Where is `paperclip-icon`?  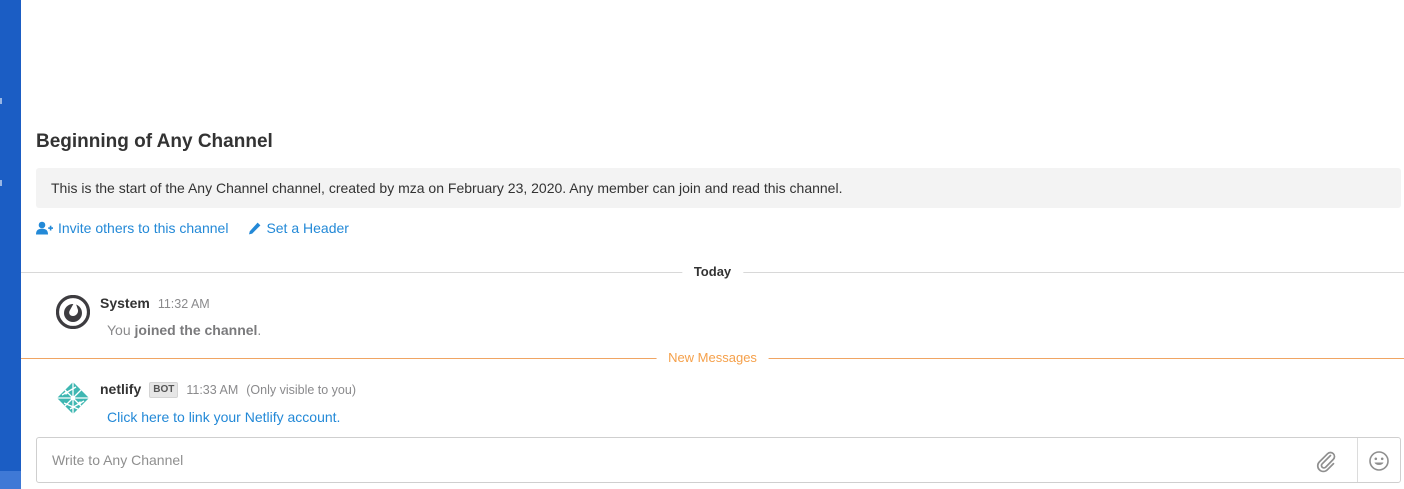
paperclip-icon is located at coordinates (1326, 461).